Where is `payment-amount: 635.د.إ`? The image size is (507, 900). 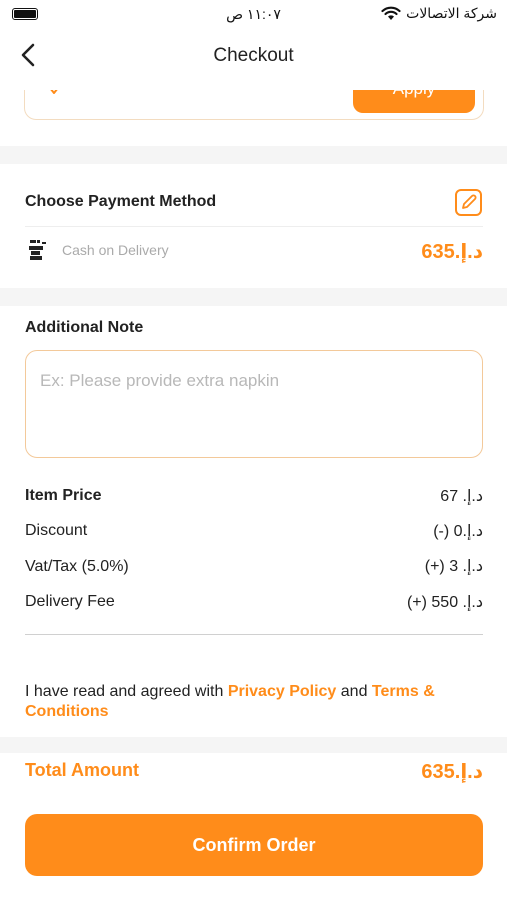
payment-amount: 635.د.إ is located at coordinates (452, 252).